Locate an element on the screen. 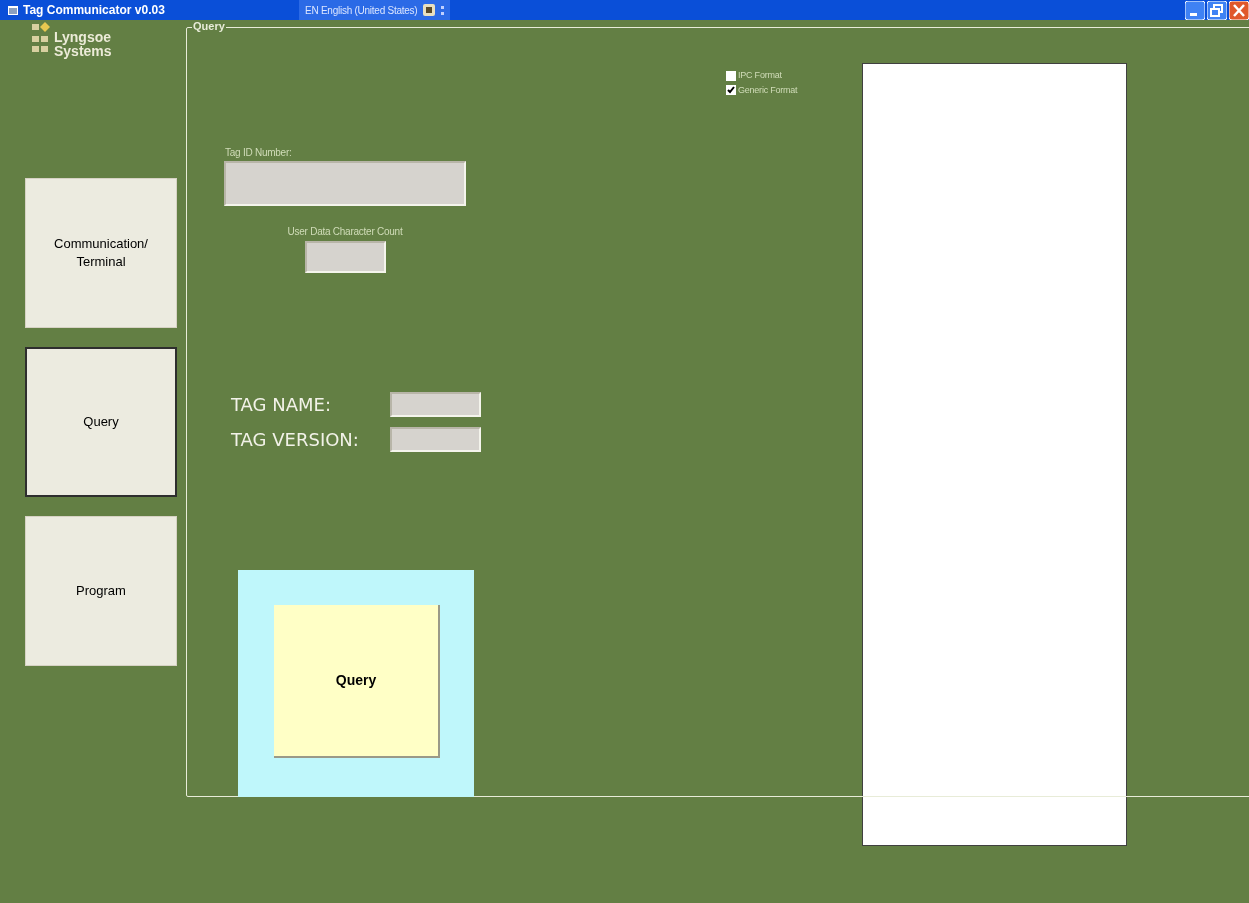  nav-button: Query is located at coordinates (101, 422).